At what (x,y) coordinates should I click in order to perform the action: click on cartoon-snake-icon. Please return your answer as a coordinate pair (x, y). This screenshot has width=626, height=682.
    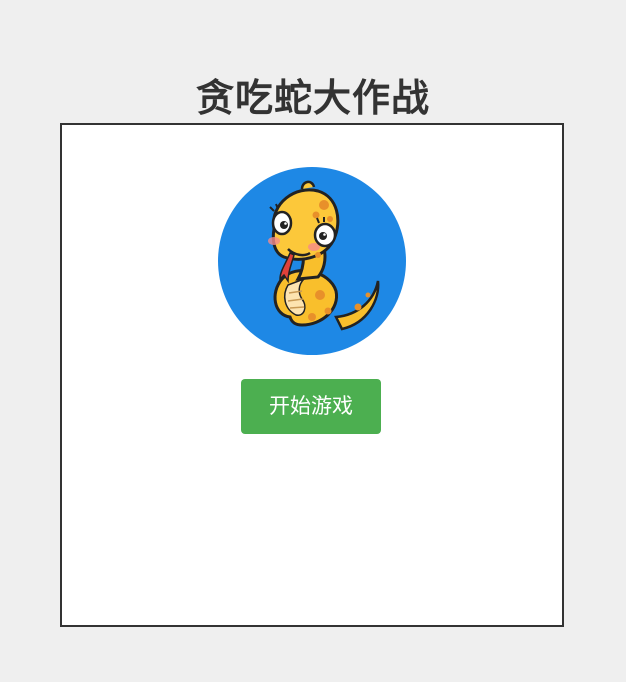
    Looking at the image, I should click on (324, 255).